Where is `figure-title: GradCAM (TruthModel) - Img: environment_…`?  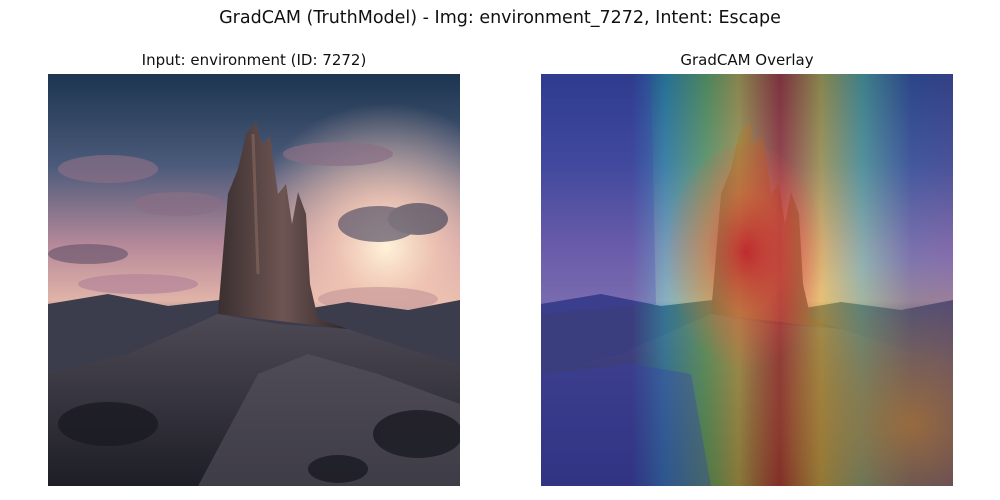 figure-title: GradCAM (TruthModel) - Img: environment_… is located at coordinates (500, 18).